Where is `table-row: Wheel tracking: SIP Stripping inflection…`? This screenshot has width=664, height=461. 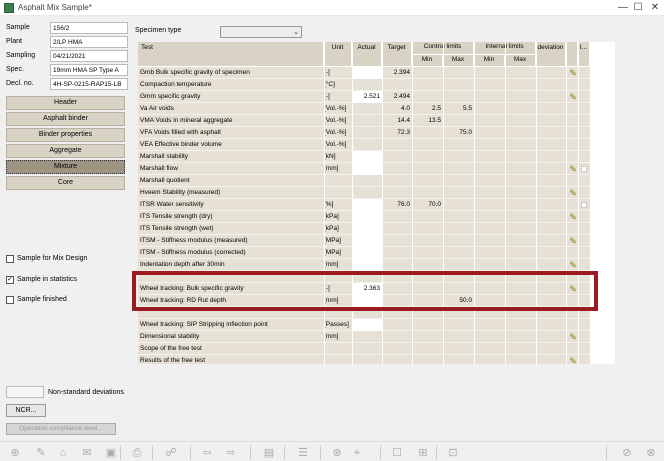
table-row: Wheel tracking: SIP Stripping inflection… is located at coordinates (364, 325).